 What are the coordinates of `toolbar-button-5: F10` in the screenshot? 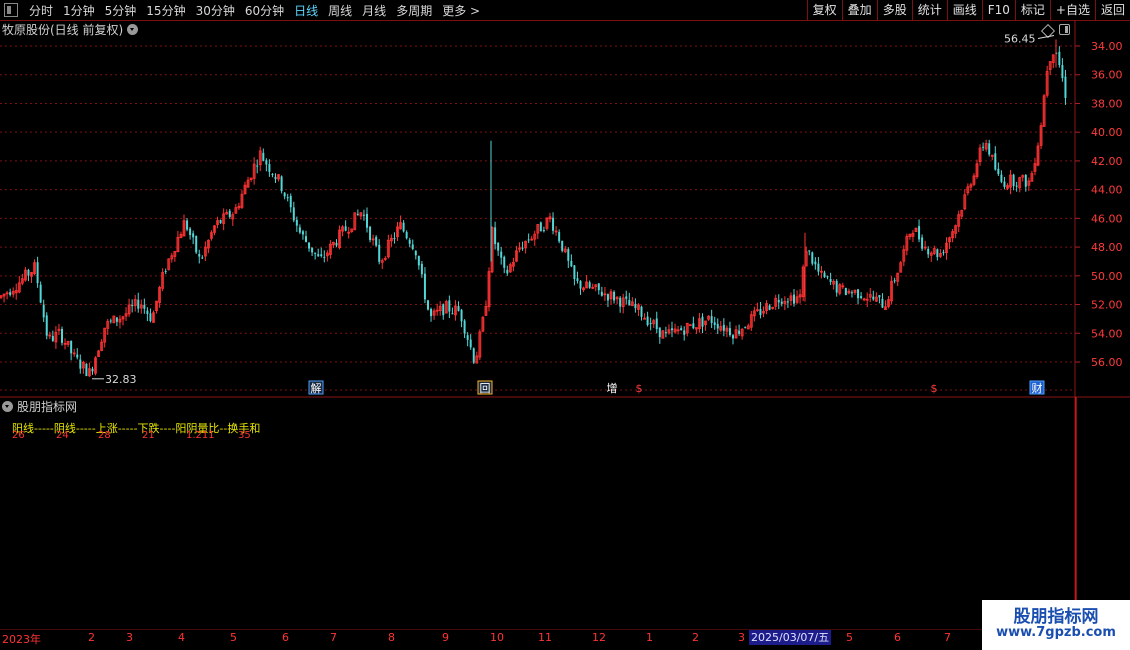 It's located at (998, 10).